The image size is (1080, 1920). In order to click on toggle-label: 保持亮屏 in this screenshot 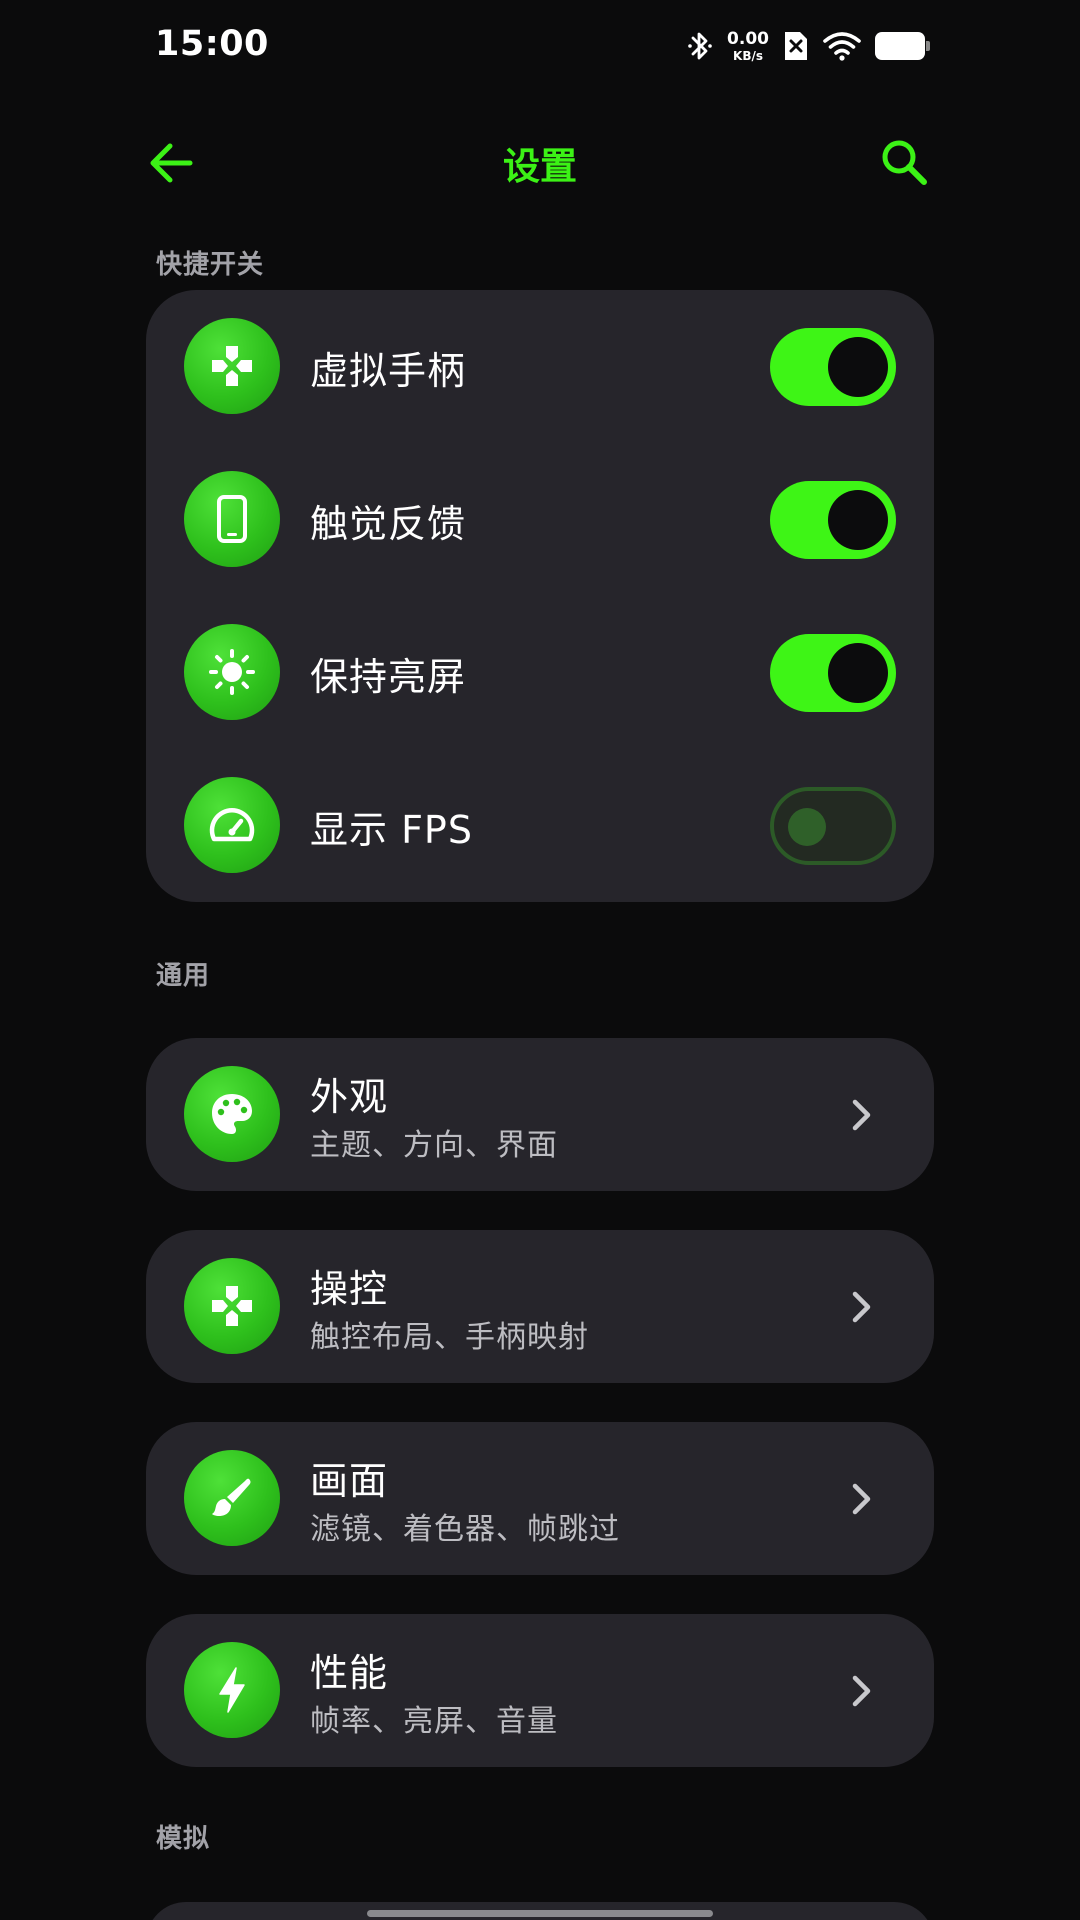, I will do `click(388, 677)`.